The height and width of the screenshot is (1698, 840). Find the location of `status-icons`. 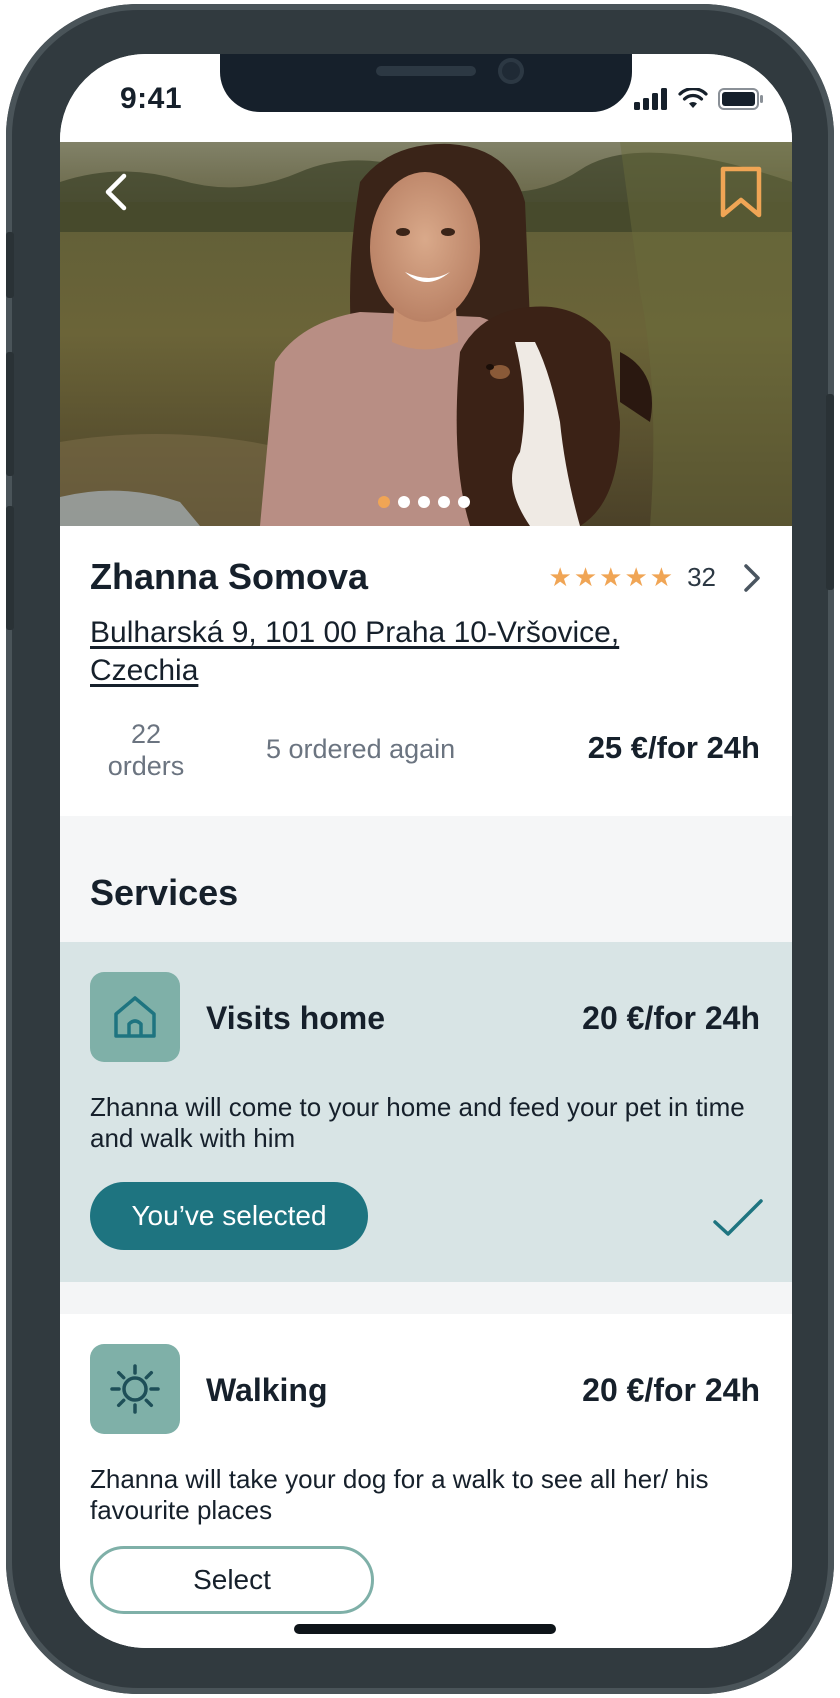

status-icons is located at coordinates (699, 99).